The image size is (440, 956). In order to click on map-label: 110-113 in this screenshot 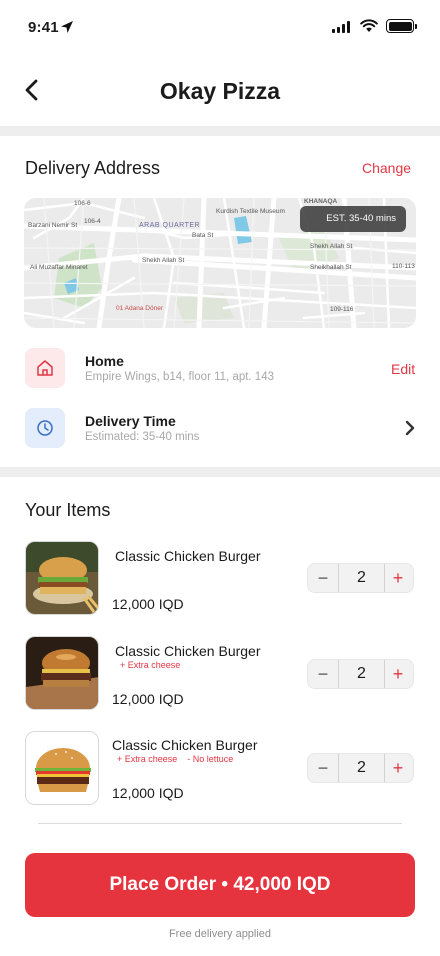, I will do `click(403, 266)`.